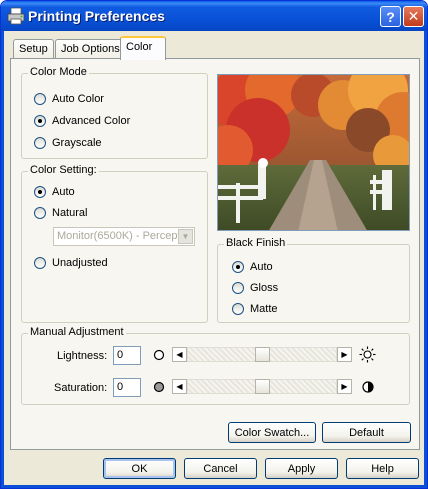  I want to click on close-icon: ✕, so click(413, 16).